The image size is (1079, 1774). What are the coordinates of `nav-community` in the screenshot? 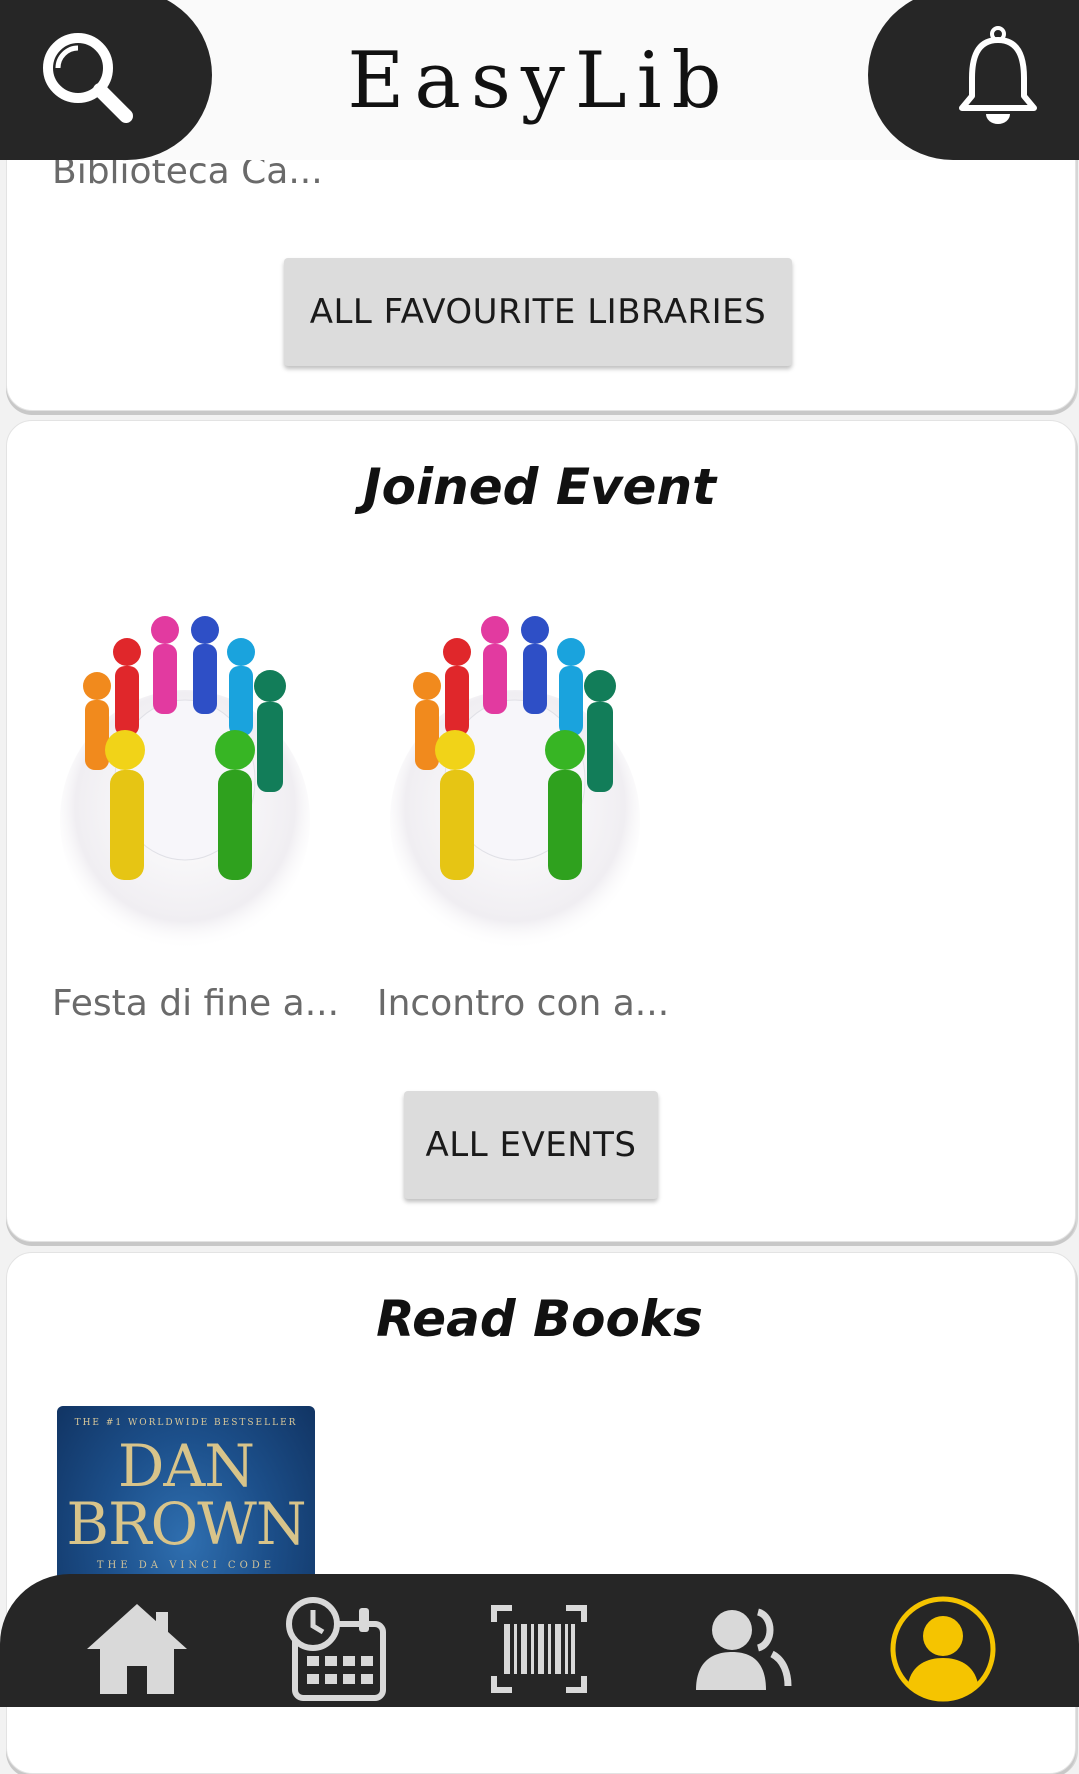 It's located at (741, 1649).